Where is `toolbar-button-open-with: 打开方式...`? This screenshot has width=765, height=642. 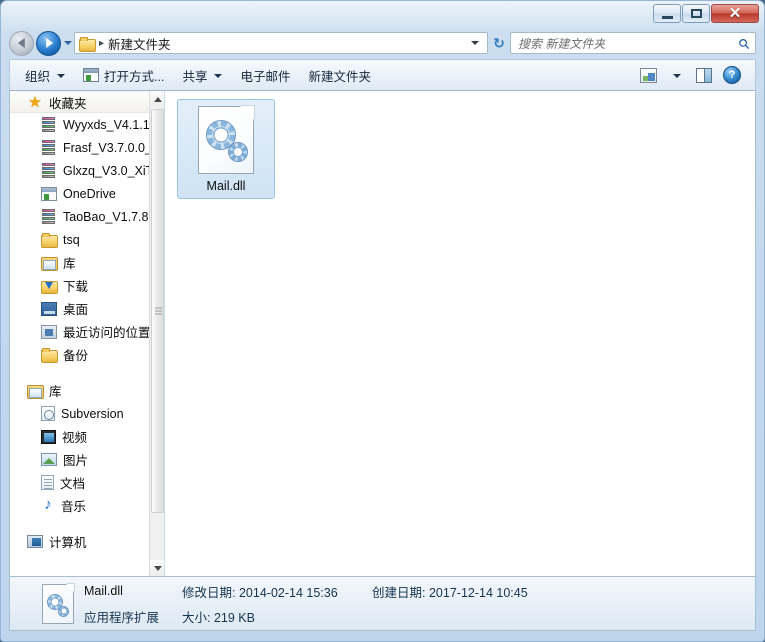
toolbar-button-open-with: 打开方式... is located at coordinates (123, 75).